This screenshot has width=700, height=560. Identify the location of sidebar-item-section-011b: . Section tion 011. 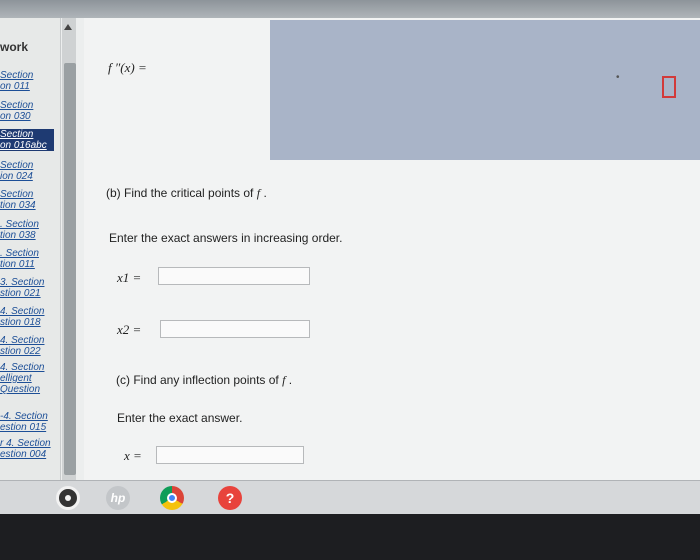
(29, 259).